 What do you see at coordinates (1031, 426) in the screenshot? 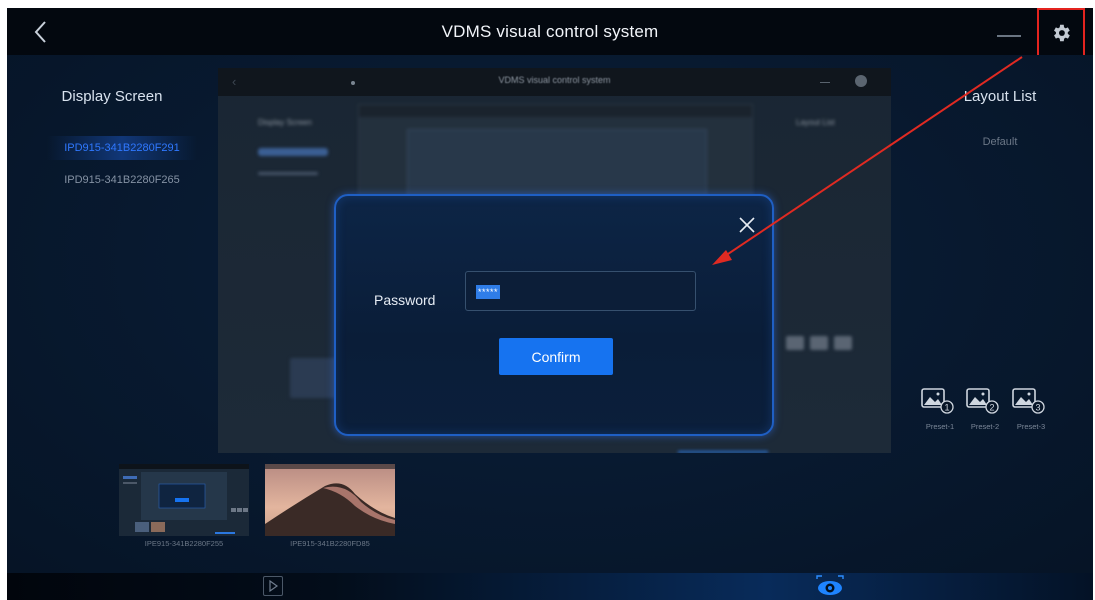
I see `preset-label: Preset-3` at bounding box center [1031, 426].